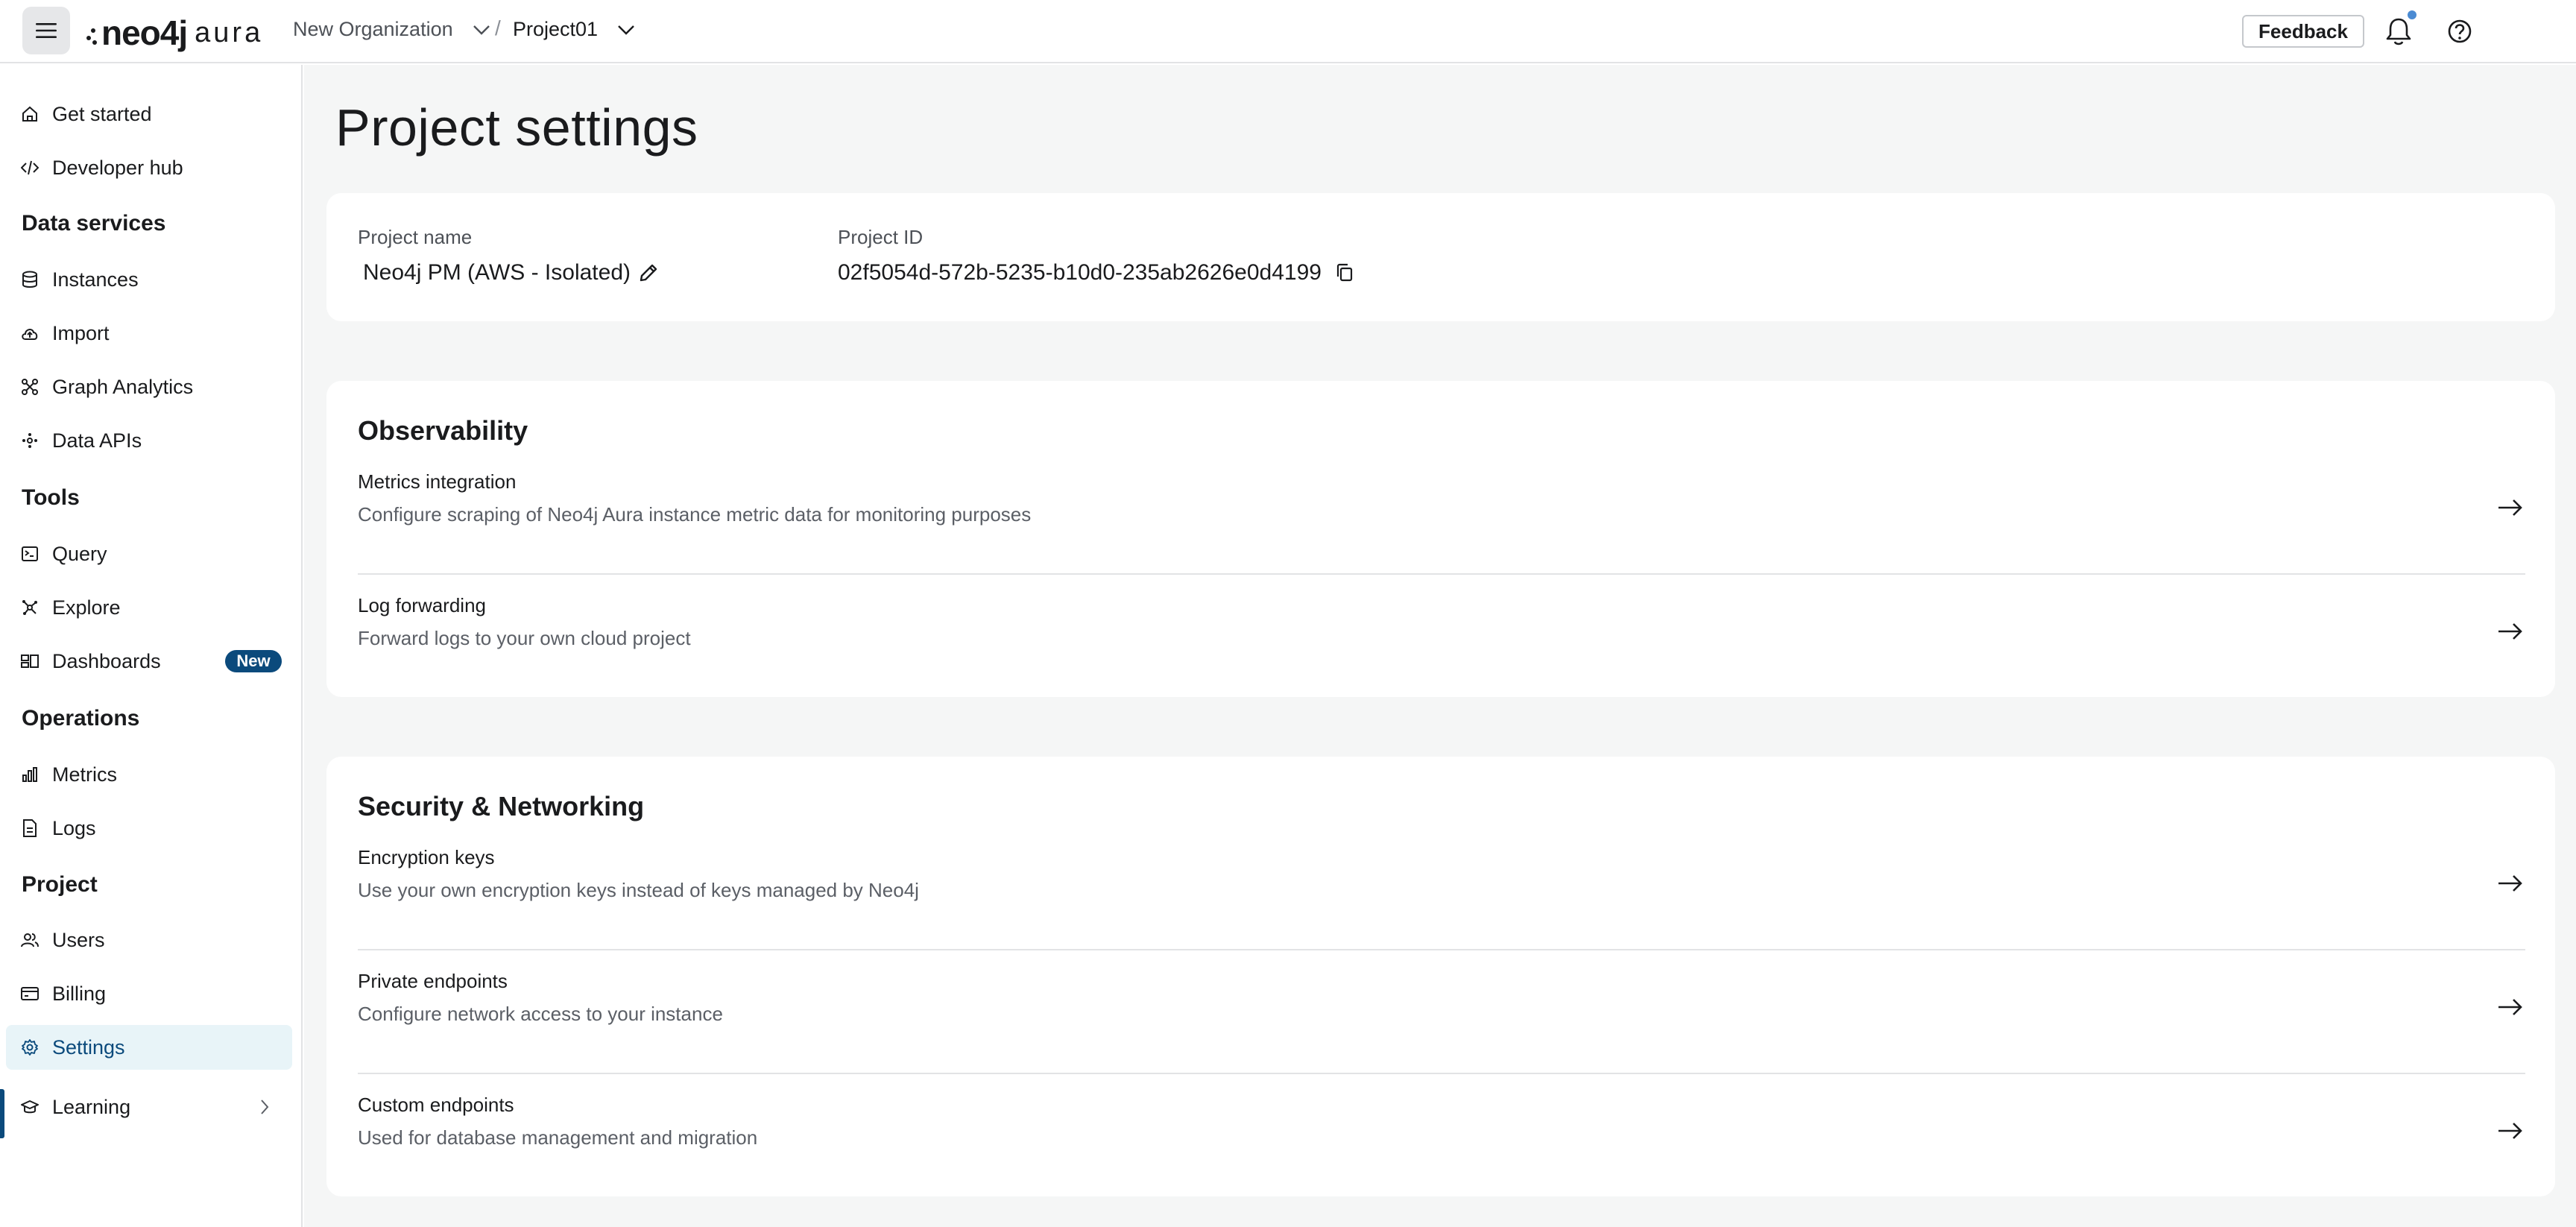 The width and height of the screenshot is (2576, 1227). Describe the element at coordinates (30, 828) in the screenshot. I see `document-icon` at that location.